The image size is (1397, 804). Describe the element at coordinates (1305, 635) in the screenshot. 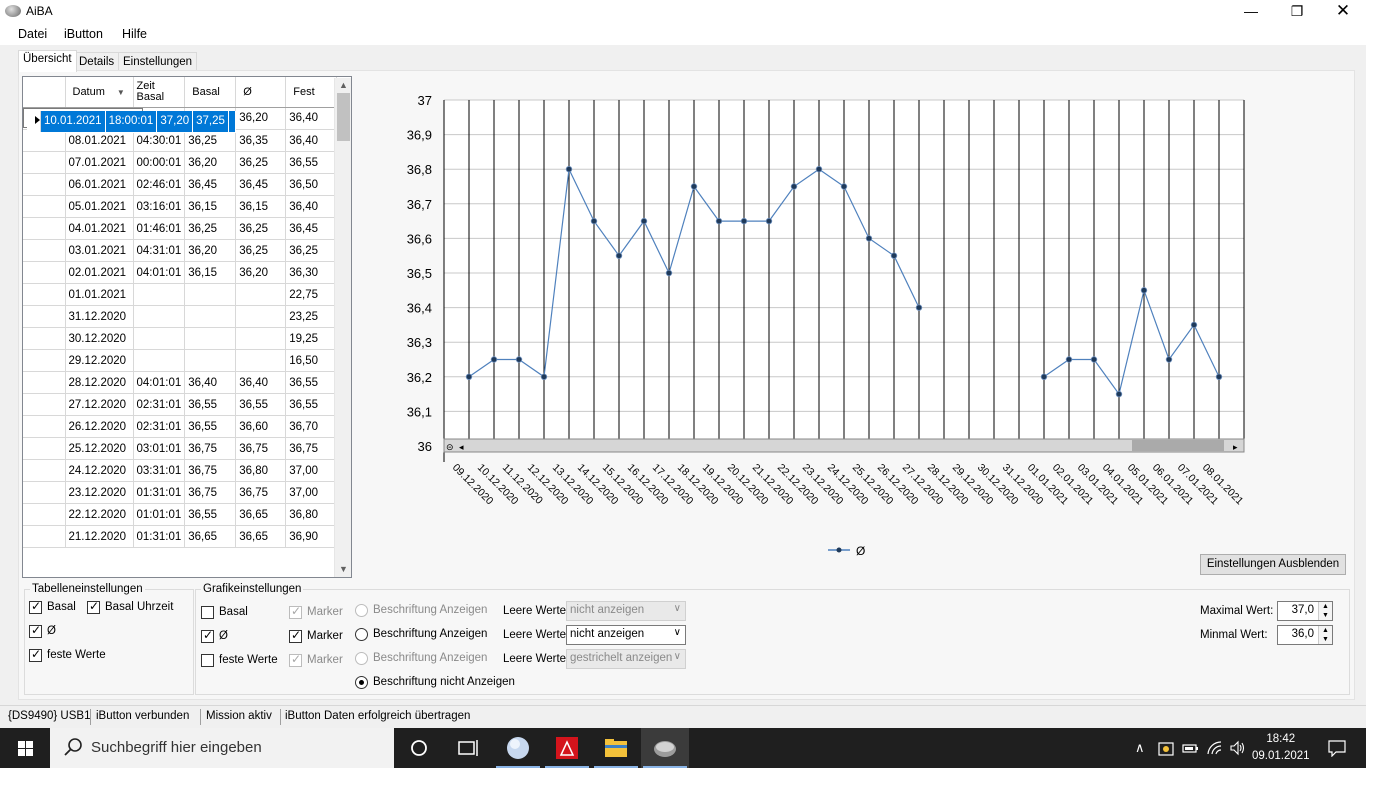

I see `min-value-spinner: 36,0 ▲ ▼` at that location.